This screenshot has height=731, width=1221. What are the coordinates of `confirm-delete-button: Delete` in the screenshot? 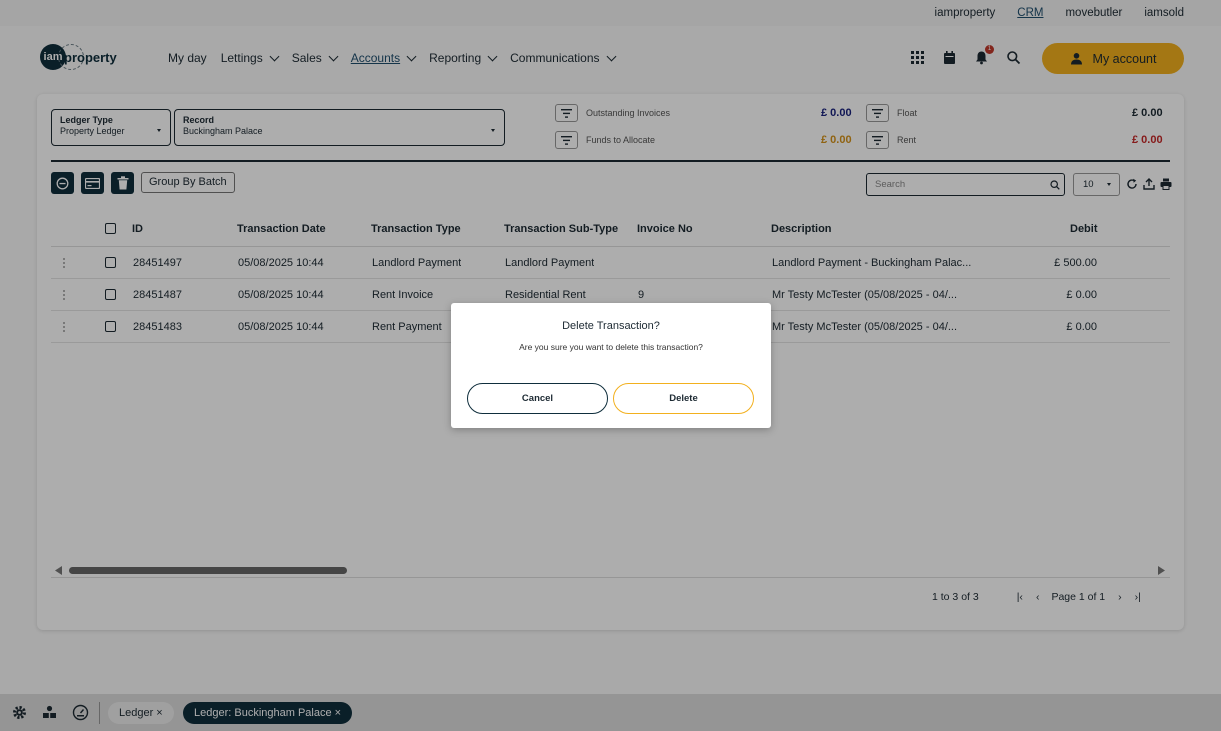 It's located at (683, 398).